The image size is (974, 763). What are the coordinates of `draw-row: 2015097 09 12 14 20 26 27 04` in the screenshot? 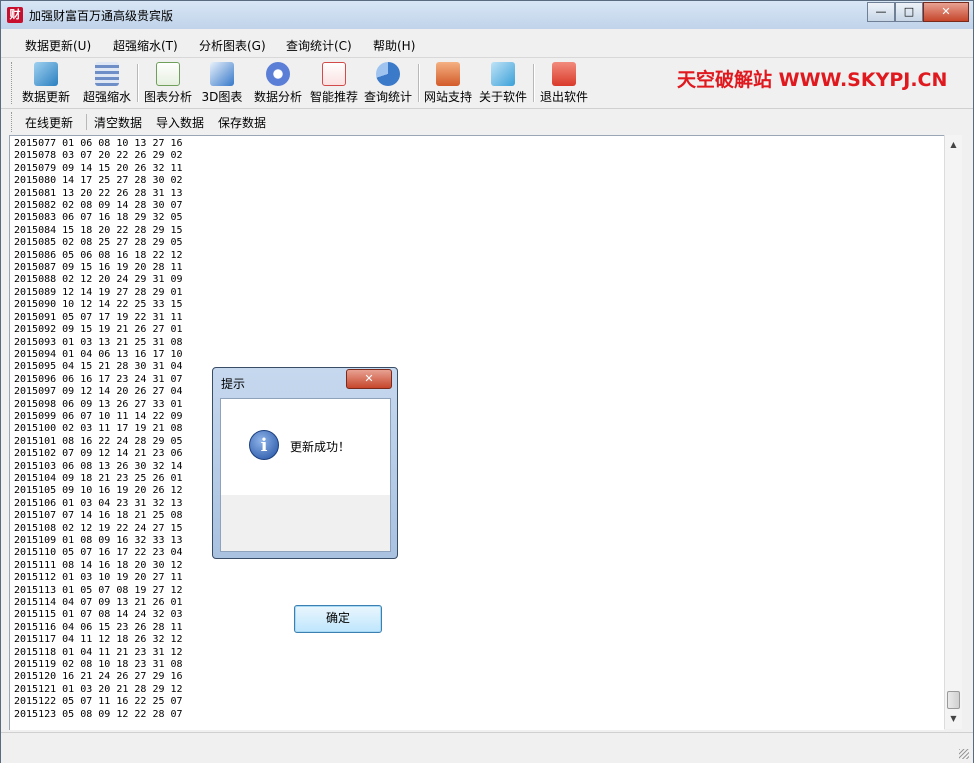 It's located at (98, 392).